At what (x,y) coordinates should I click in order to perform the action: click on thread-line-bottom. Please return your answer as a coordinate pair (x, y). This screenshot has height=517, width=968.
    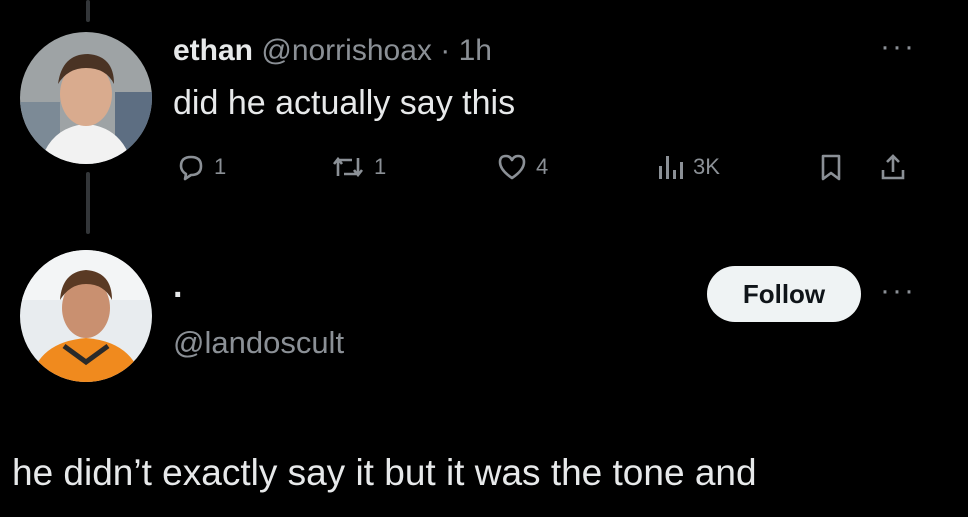
    Looking at the image, I should click on (88, 203).